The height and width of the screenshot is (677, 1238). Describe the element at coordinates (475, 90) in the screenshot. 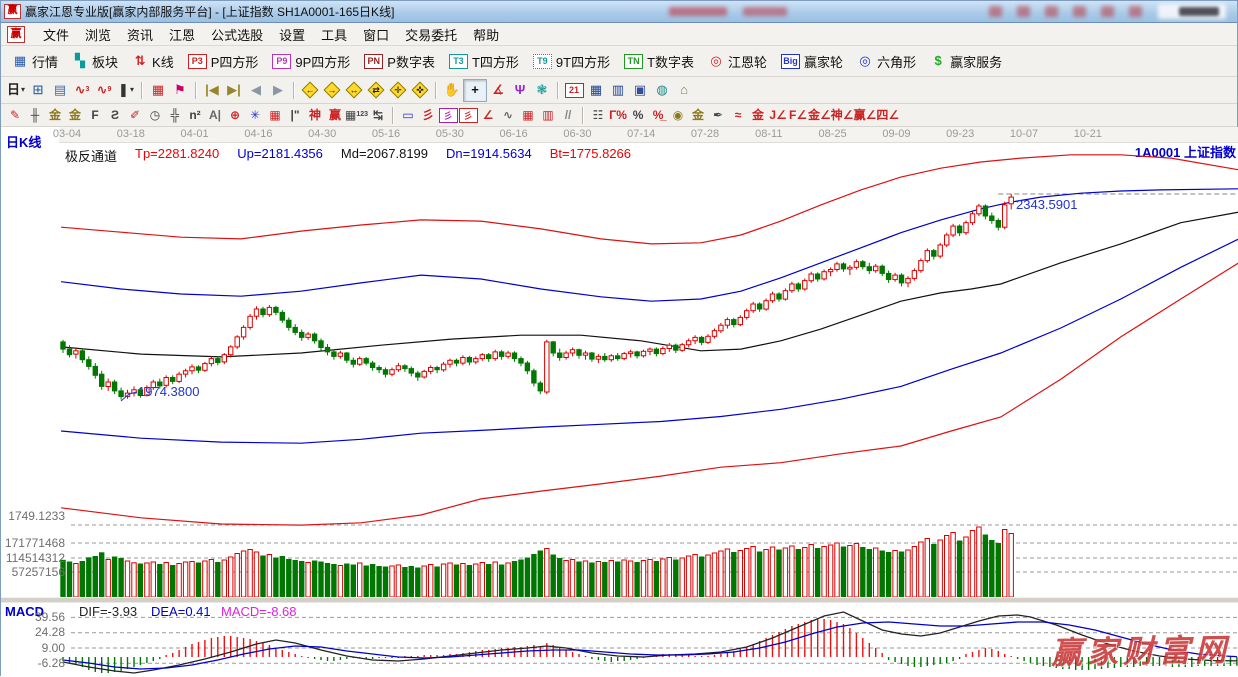

I see `crosshair-tool-button: +` at that location.